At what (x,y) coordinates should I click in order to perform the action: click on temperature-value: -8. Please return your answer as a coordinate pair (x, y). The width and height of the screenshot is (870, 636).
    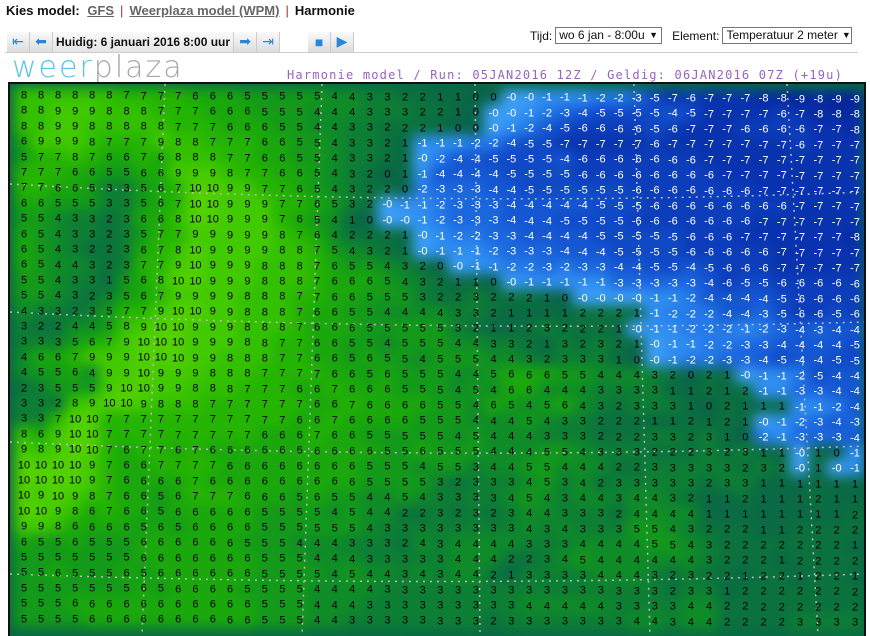
    Looking at the image, I should click on (855, 114).